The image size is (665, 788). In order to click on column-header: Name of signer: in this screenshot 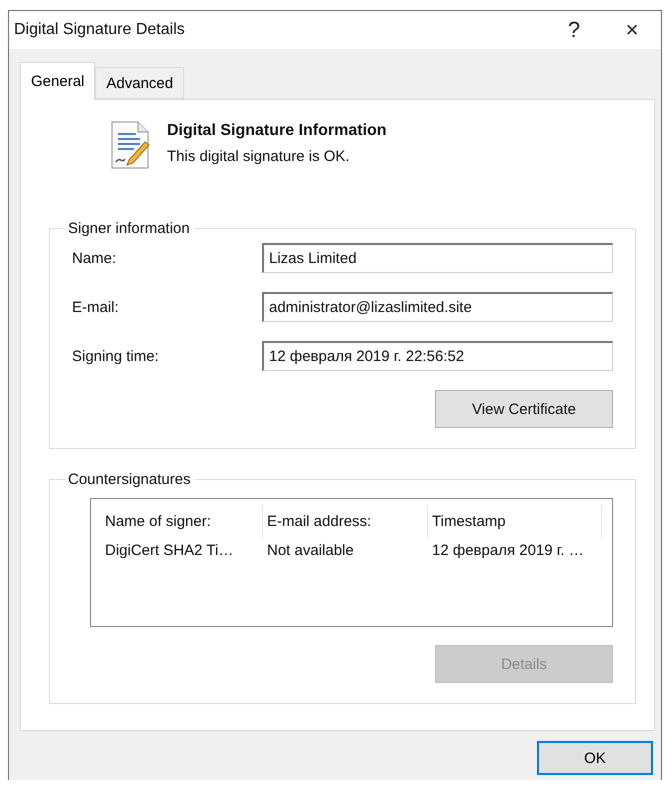, I will do `click(182, 521)`.